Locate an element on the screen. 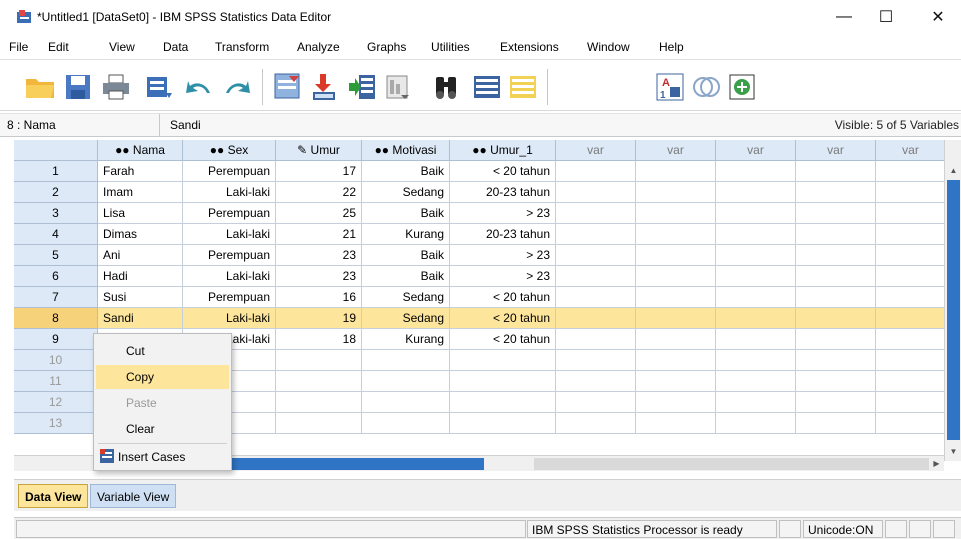 The image size is (961, 539). dialog-recall-icon is located at coordinates (159, 87).